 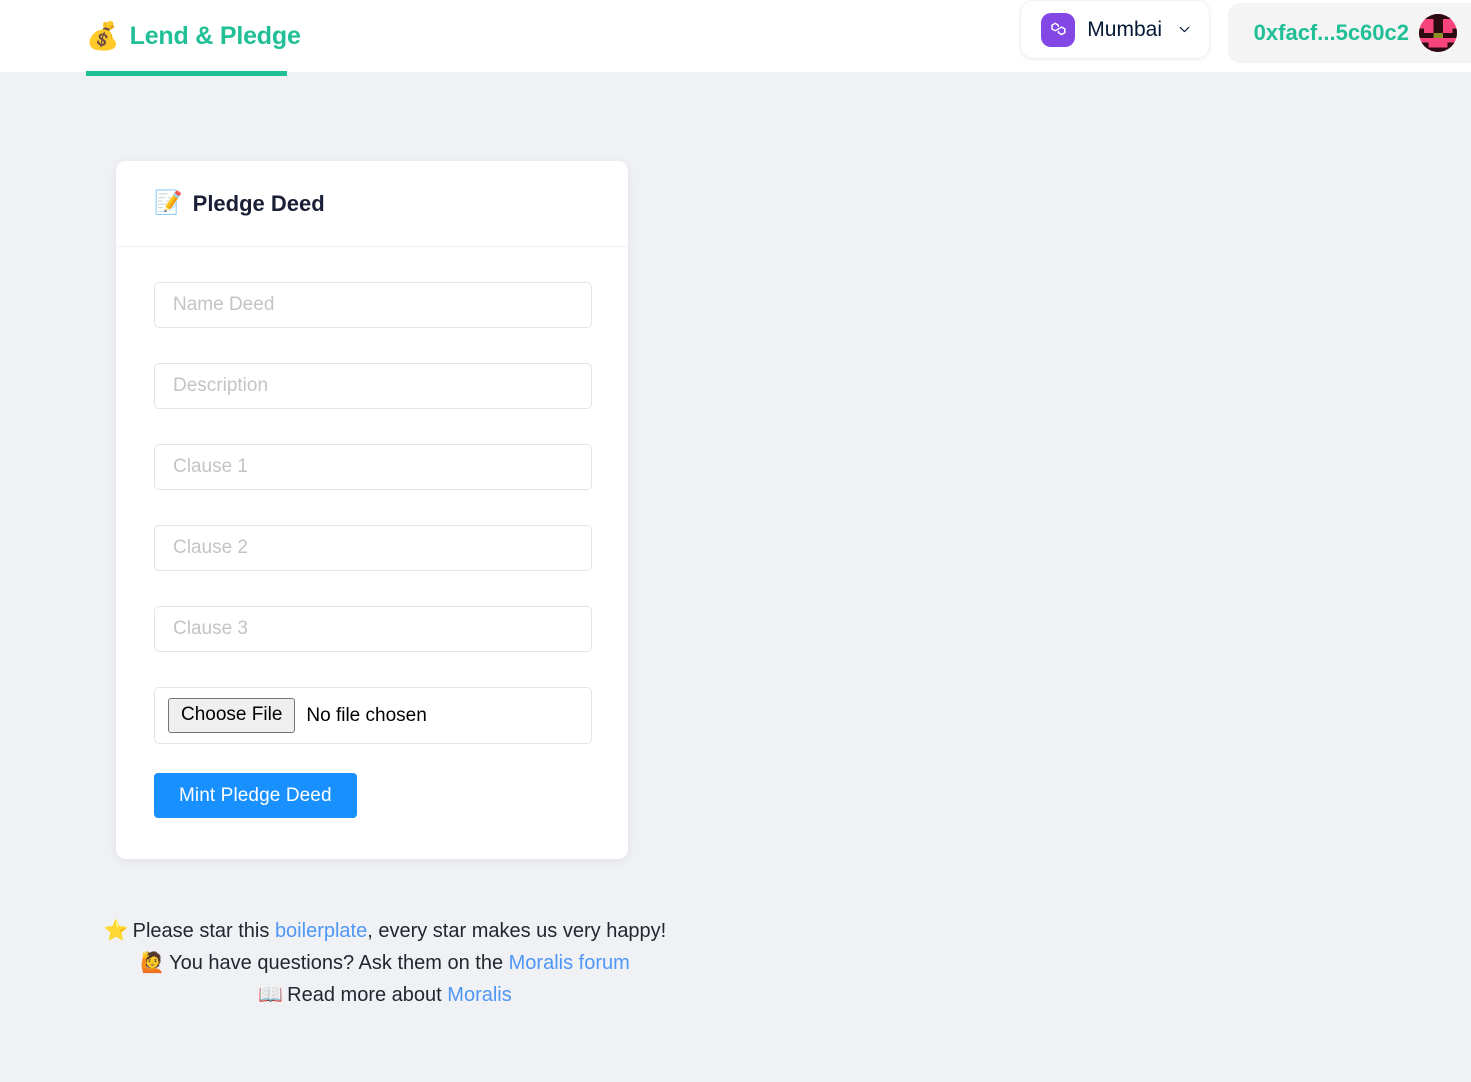 I want to click on active-tab-indicator, so click(x=186, y=73).